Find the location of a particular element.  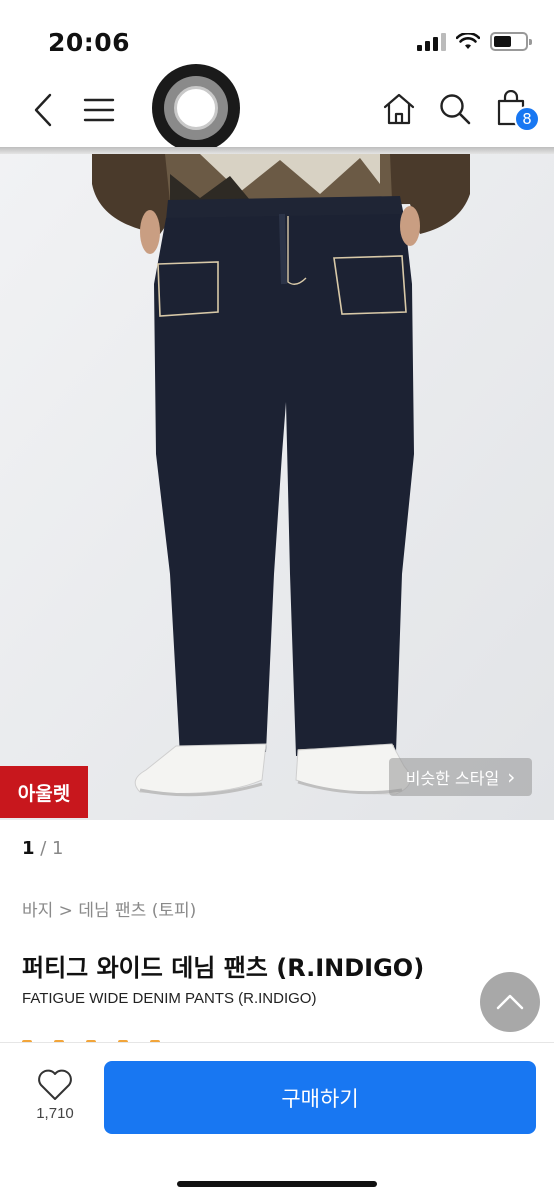

similar-style-label: 비슷한 스타일 is located at coordinates (452, 778).